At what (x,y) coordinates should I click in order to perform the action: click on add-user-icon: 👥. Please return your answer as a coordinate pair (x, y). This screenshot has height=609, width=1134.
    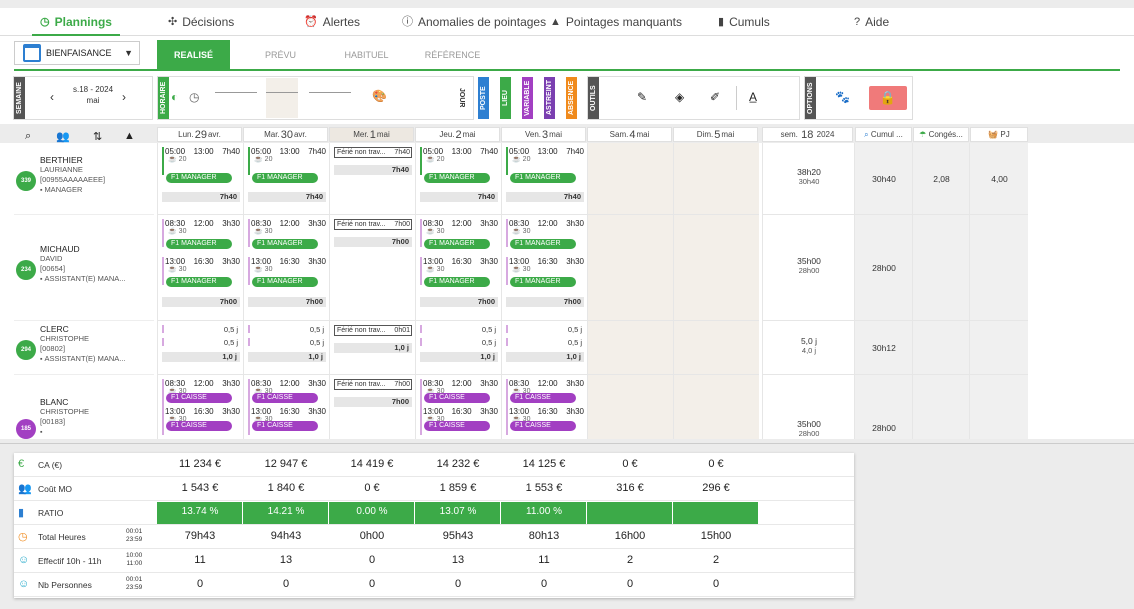
    Looking at the image, I should click on (63, 136).